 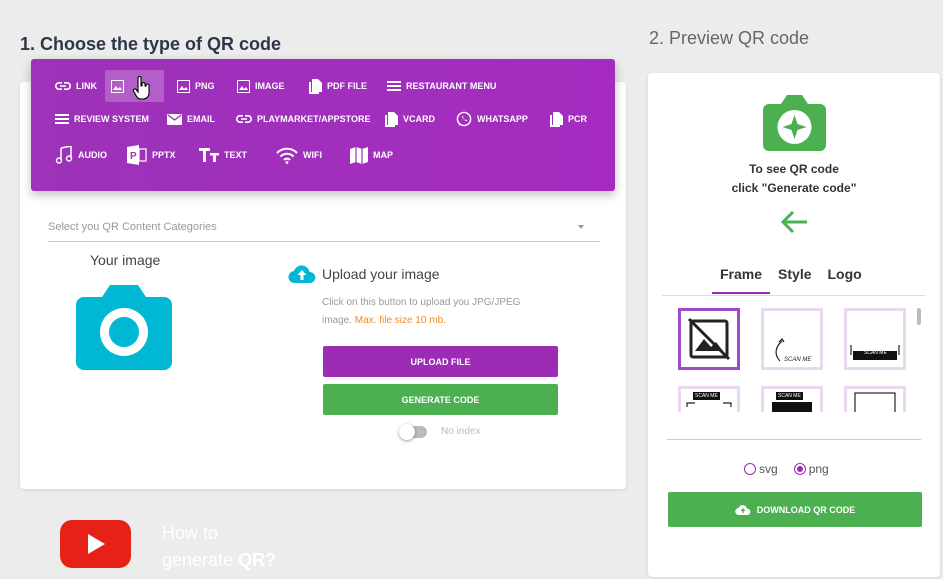 I want to click on type-playmarket: PLAYMARKET/APPSTORE, so click(x=303, y=119).